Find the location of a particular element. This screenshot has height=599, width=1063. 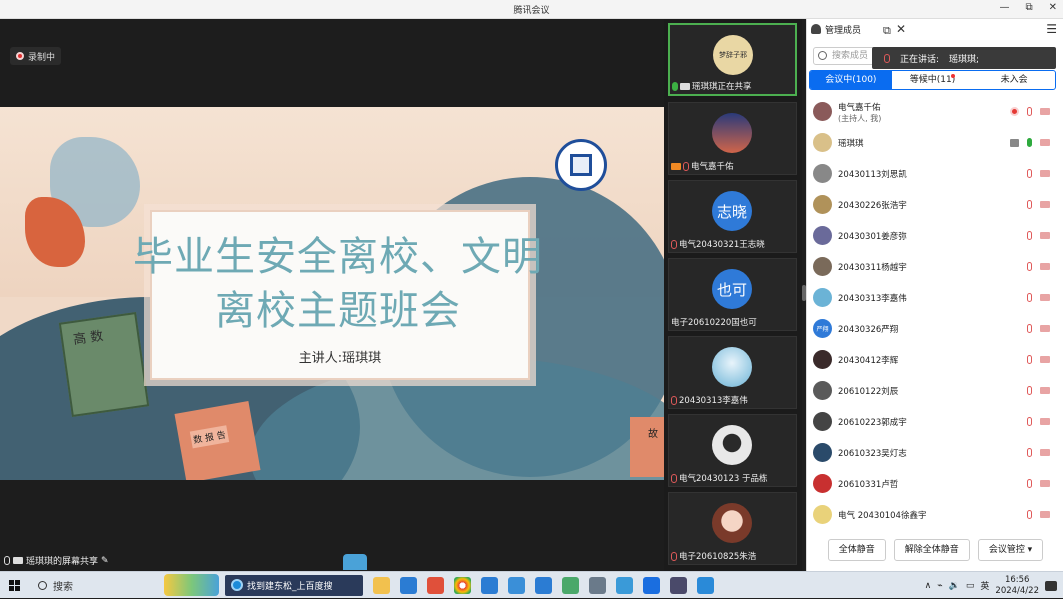

notification-icon is located at coordinates (1051, 585).